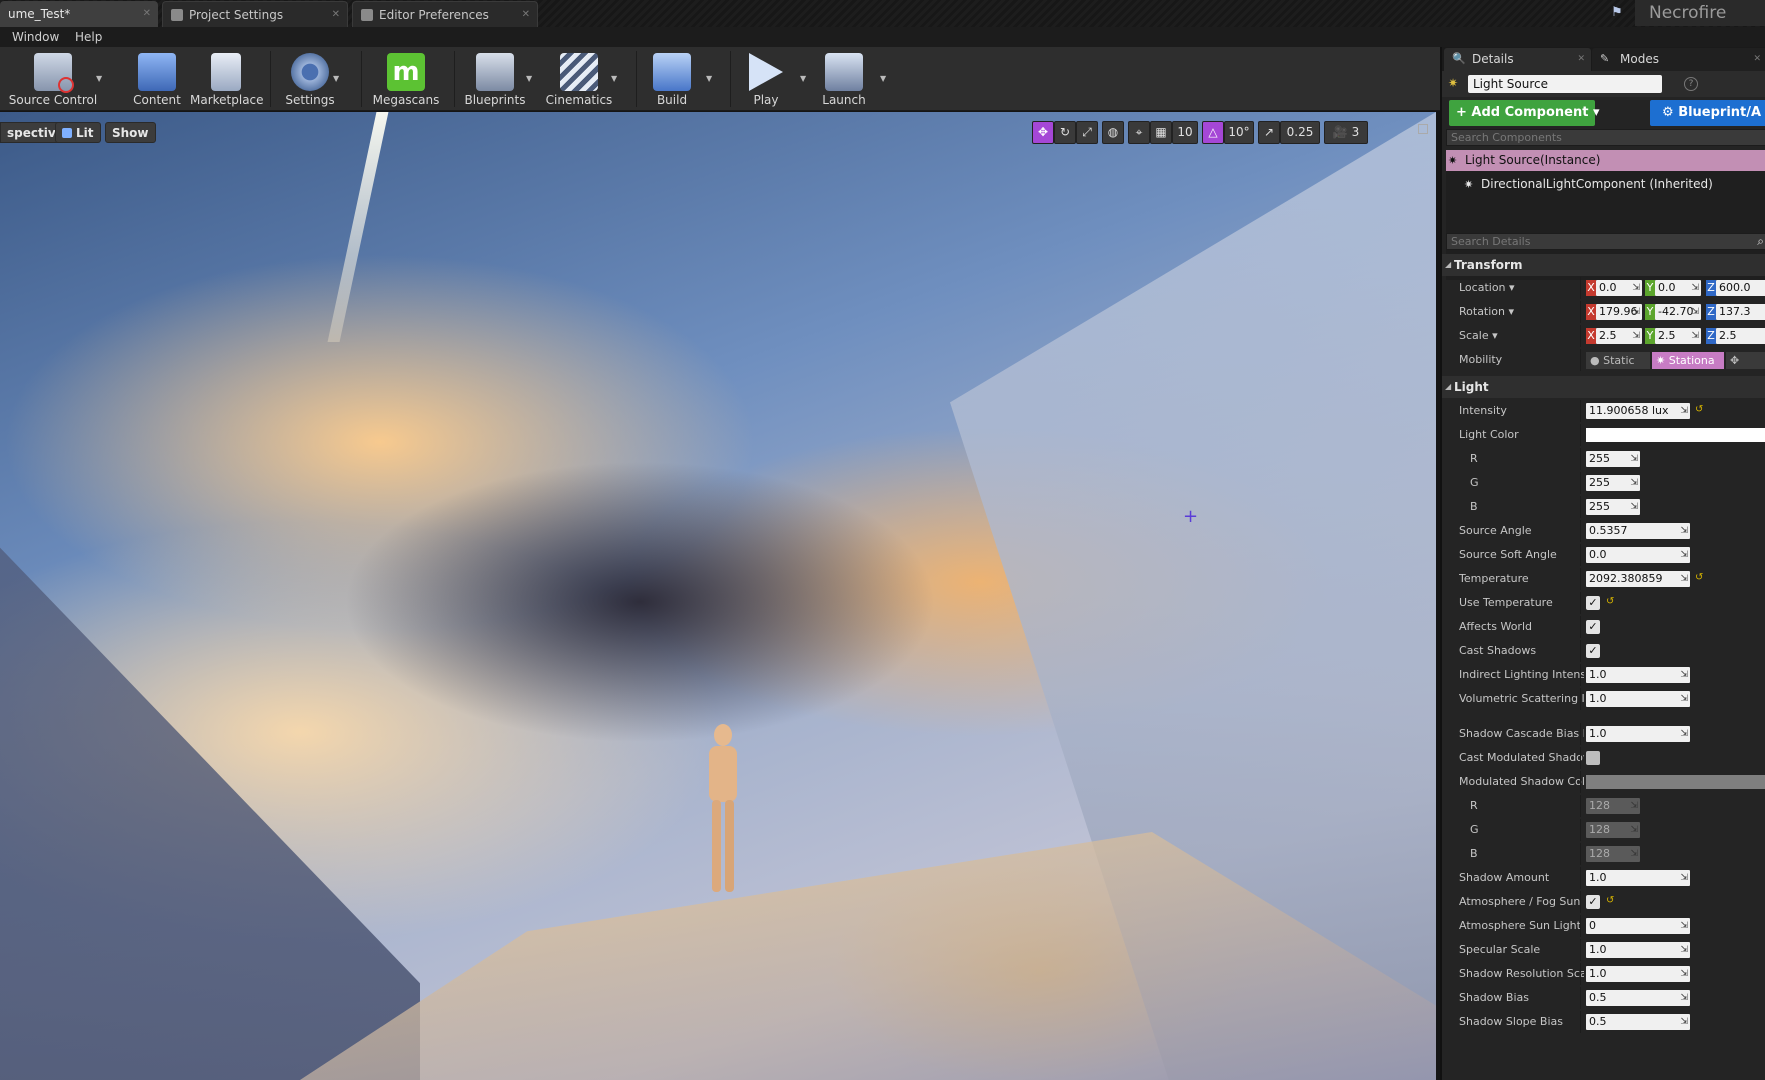  Describe the element at coordinates (255, 14) in the screenshot. I see `tab-project-settings: Project Settings ✕` at that location.